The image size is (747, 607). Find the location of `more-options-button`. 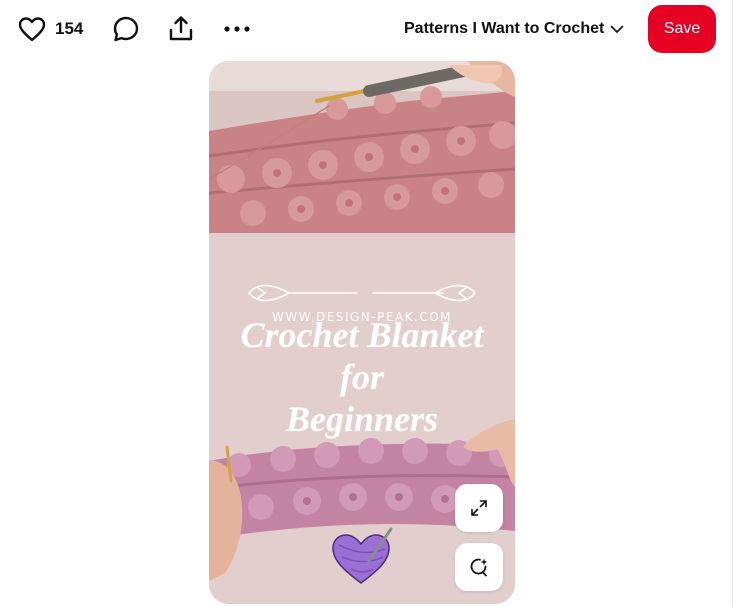

more-options-button is located at coordinates (237, 29).